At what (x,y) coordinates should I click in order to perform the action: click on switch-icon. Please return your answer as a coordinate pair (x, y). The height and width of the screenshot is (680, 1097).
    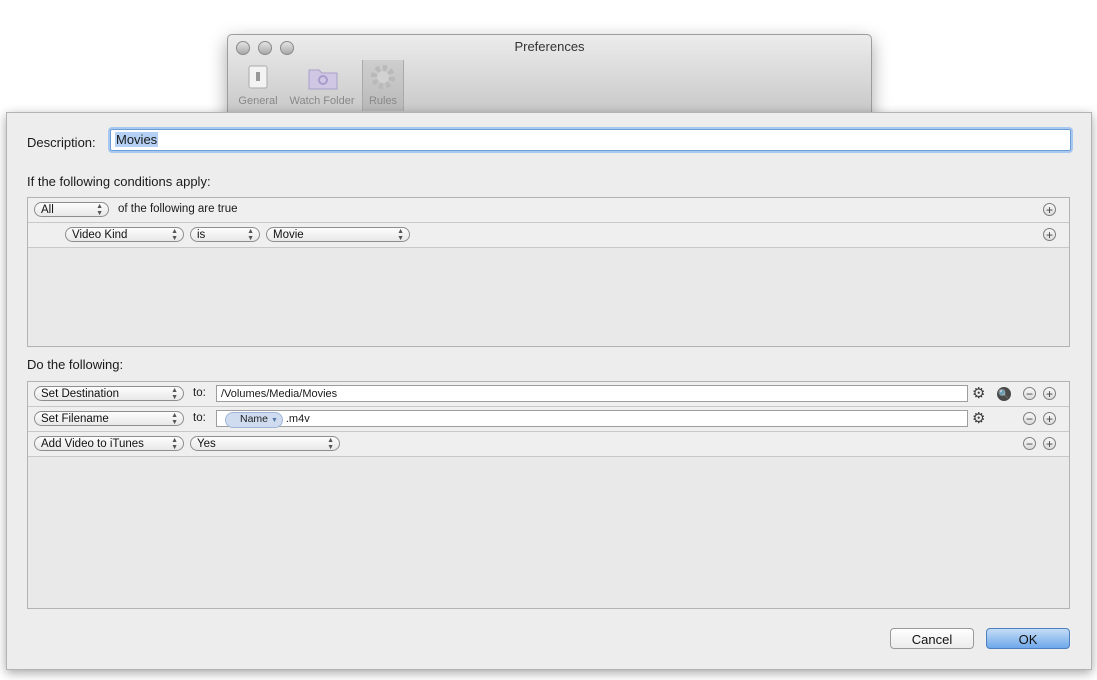
    Looking at the image, I should click on (258, 77).